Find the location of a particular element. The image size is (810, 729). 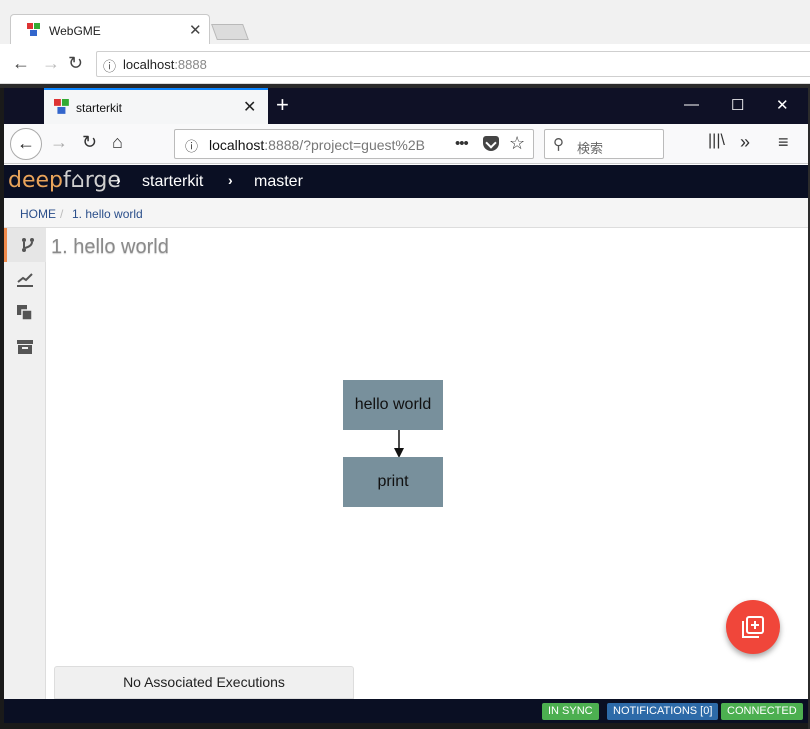

line-chart-icon is located at coordinates (25, 280).